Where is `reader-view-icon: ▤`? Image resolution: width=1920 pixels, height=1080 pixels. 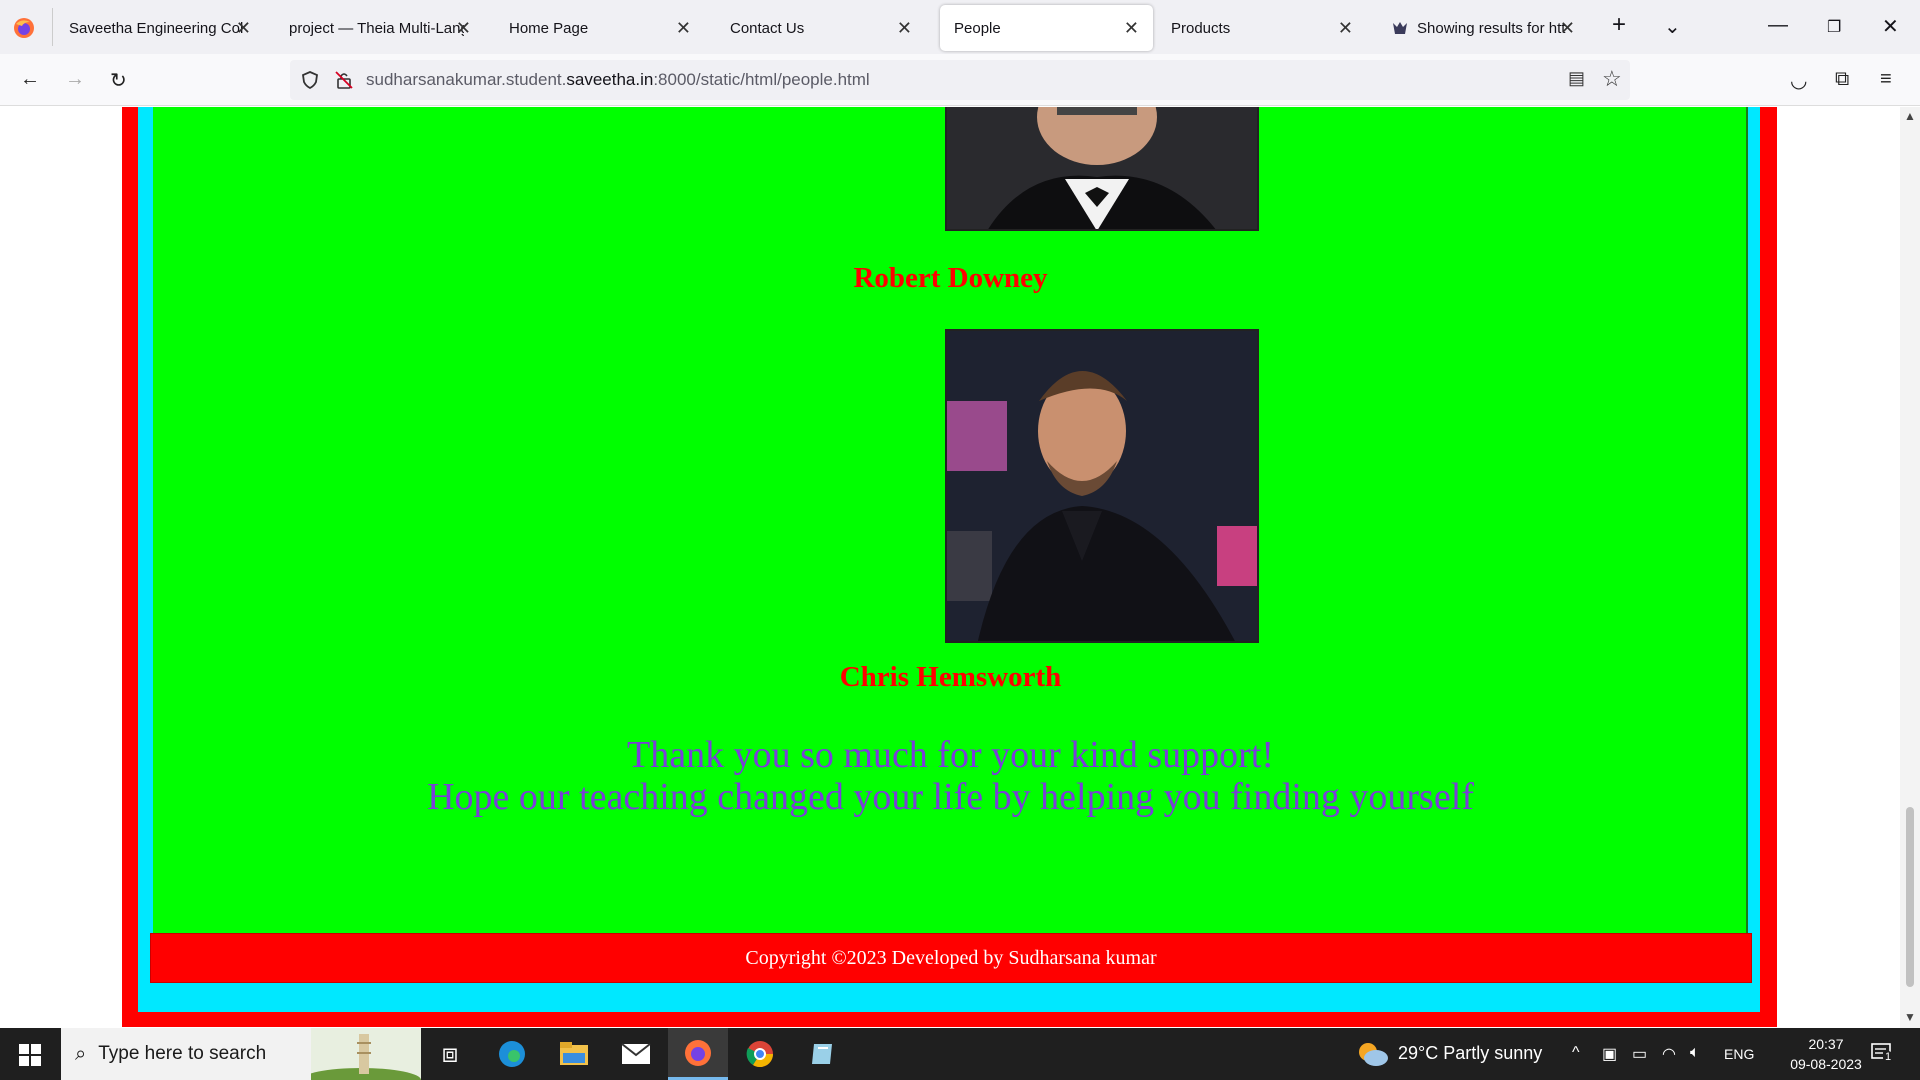 reader-view-icon: ▤ is located at coordinates (1576, 78).